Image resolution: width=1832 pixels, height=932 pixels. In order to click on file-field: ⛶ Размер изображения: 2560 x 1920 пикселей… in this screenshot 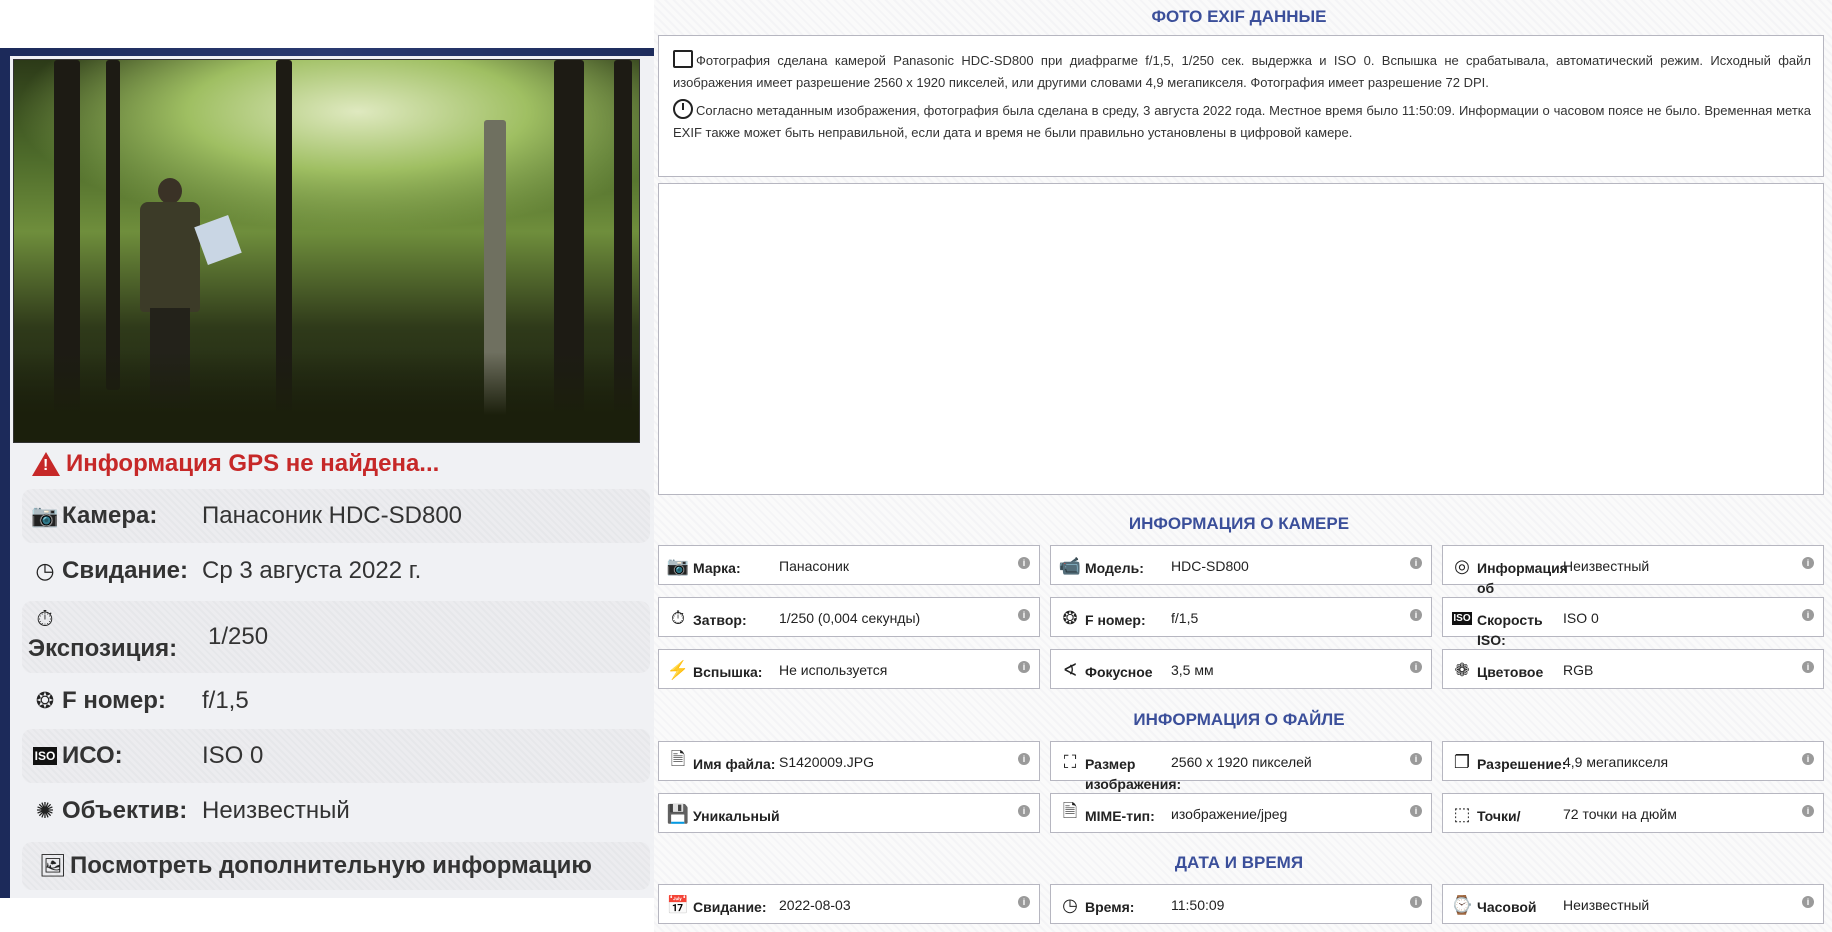, I will do `click(1241, 766)`.